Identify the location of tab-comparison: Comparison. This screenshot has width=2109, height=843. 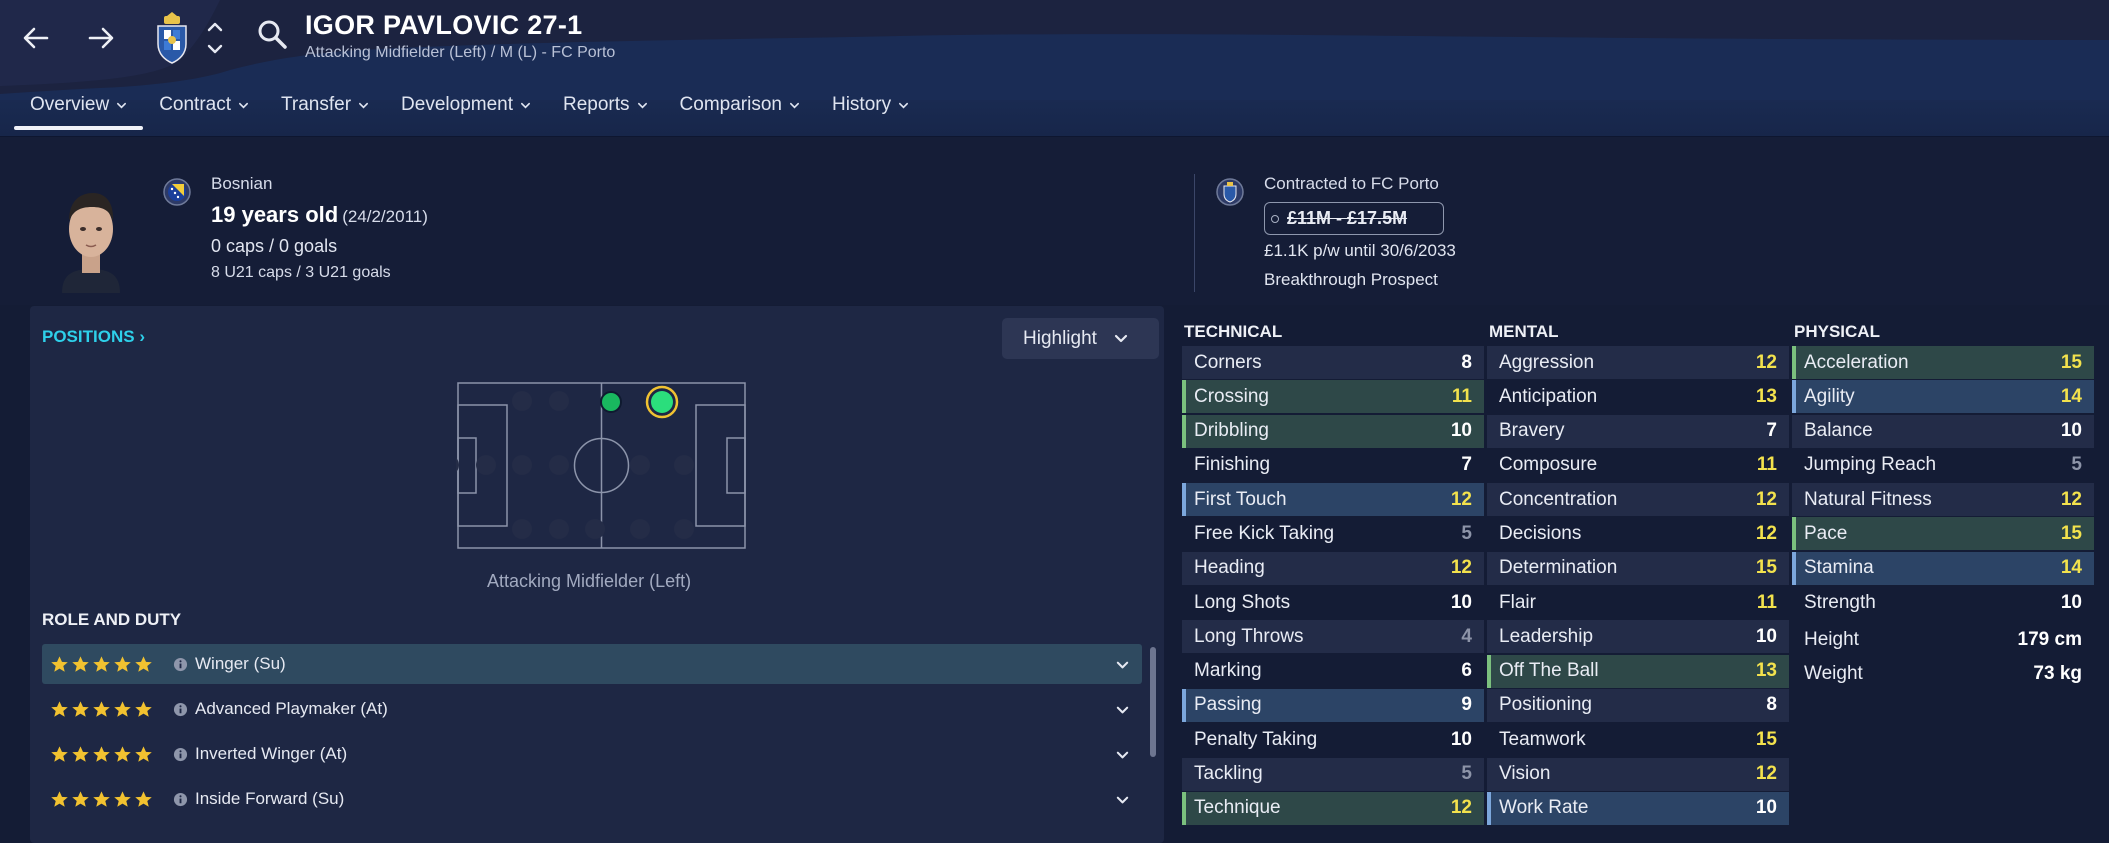
(740, 109).